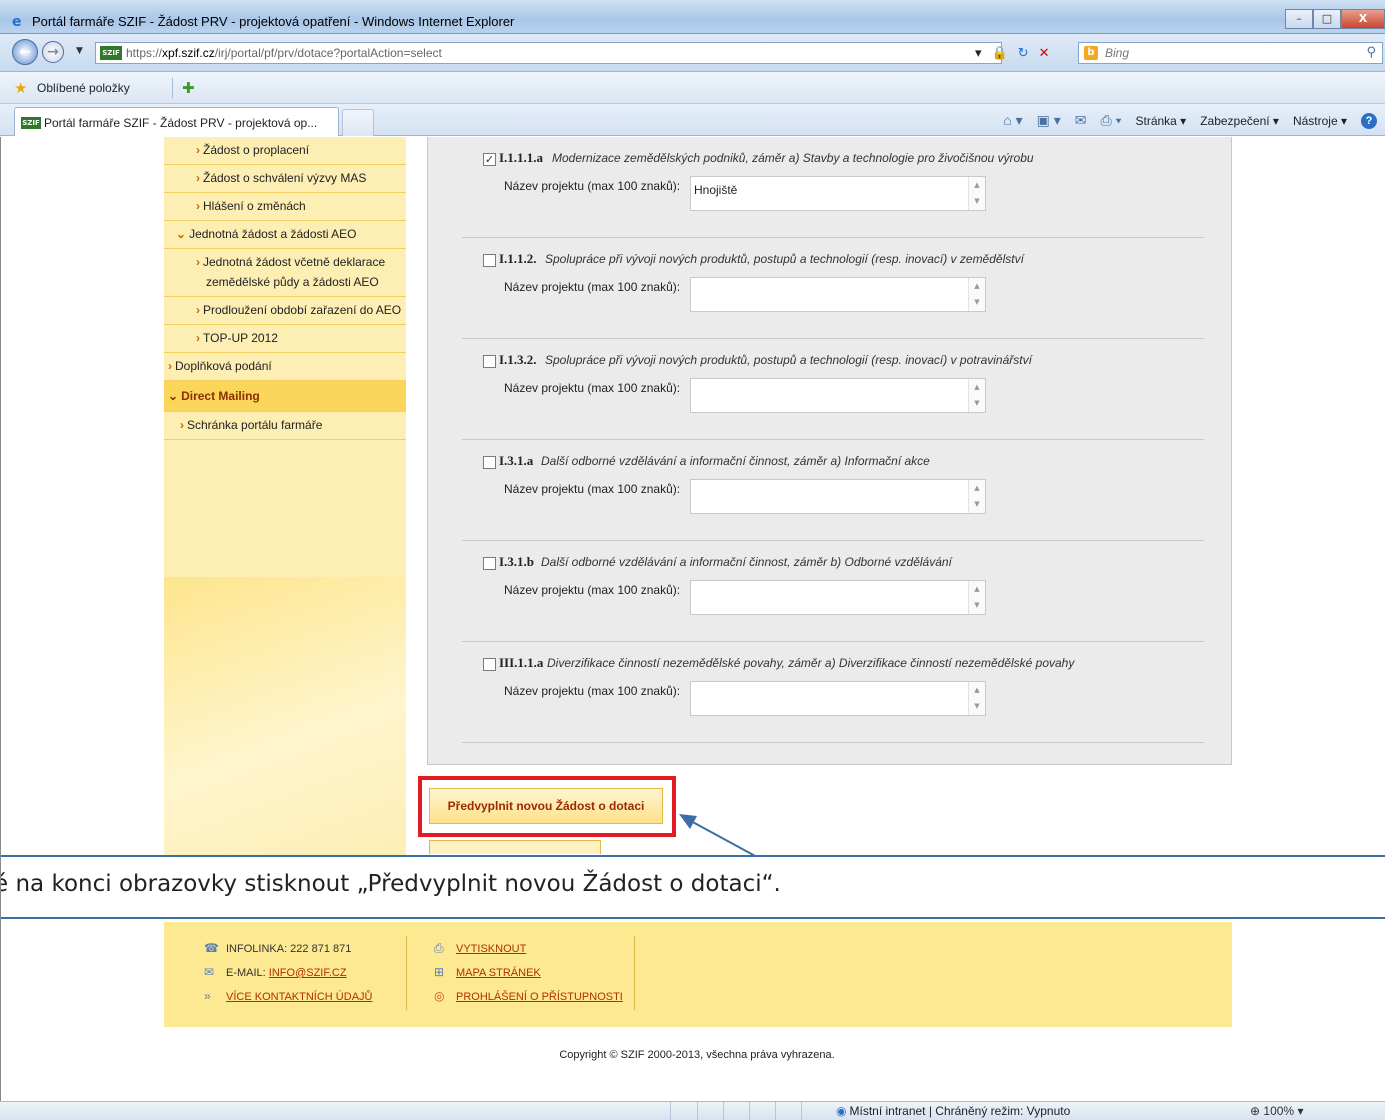  What do you see at coordinates (634, 973) in the screenshot?
I see `footer-divider` at bounding box center [634, 973].